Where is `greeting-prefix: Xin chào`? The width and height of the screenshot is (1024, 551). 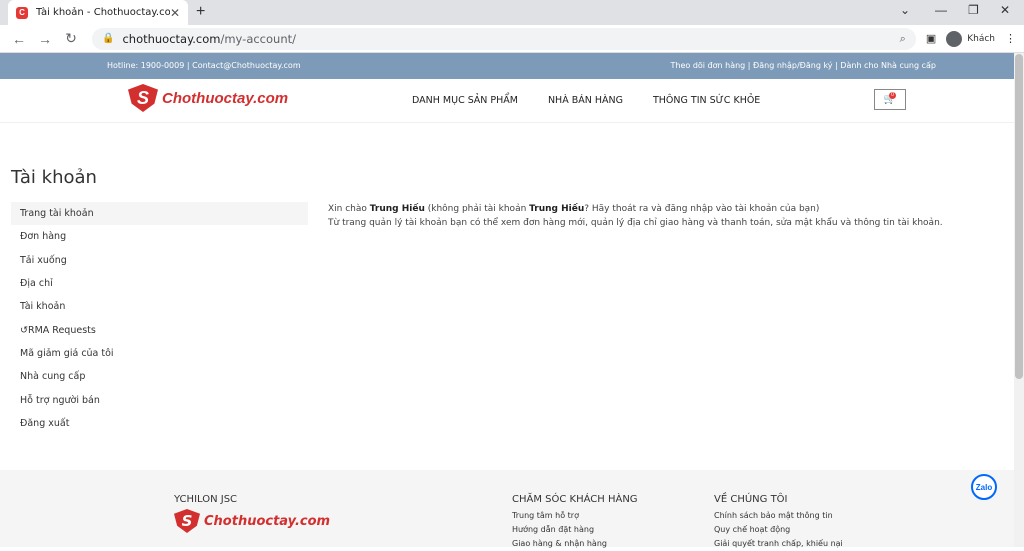 greeting-prefix: Xin chào is located at coordinates (349, 209).